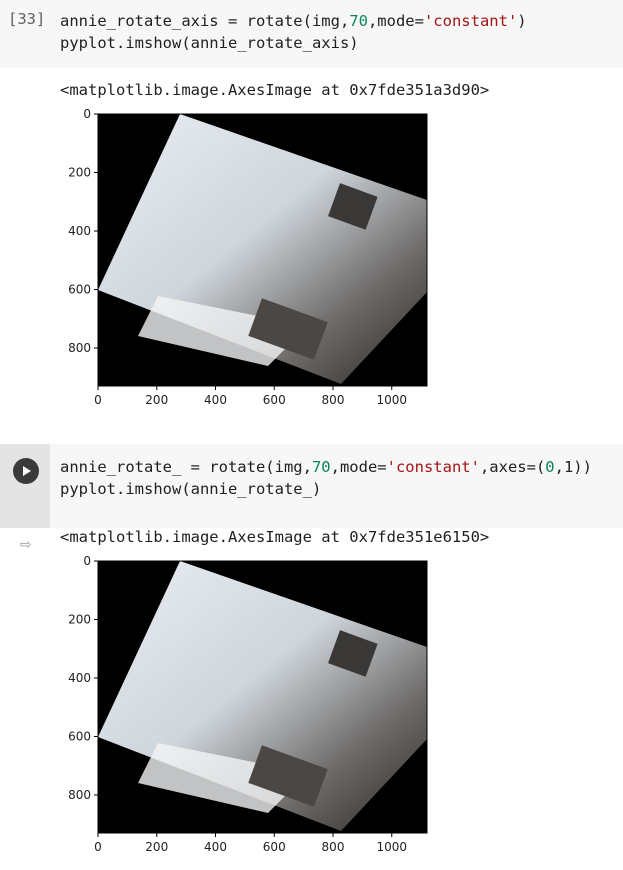 This screenshot has height=870, width=623. What do you see at coordinates (522, 21) in the screenshot?
I see `code-text: )` at bounding box center [522, 21].